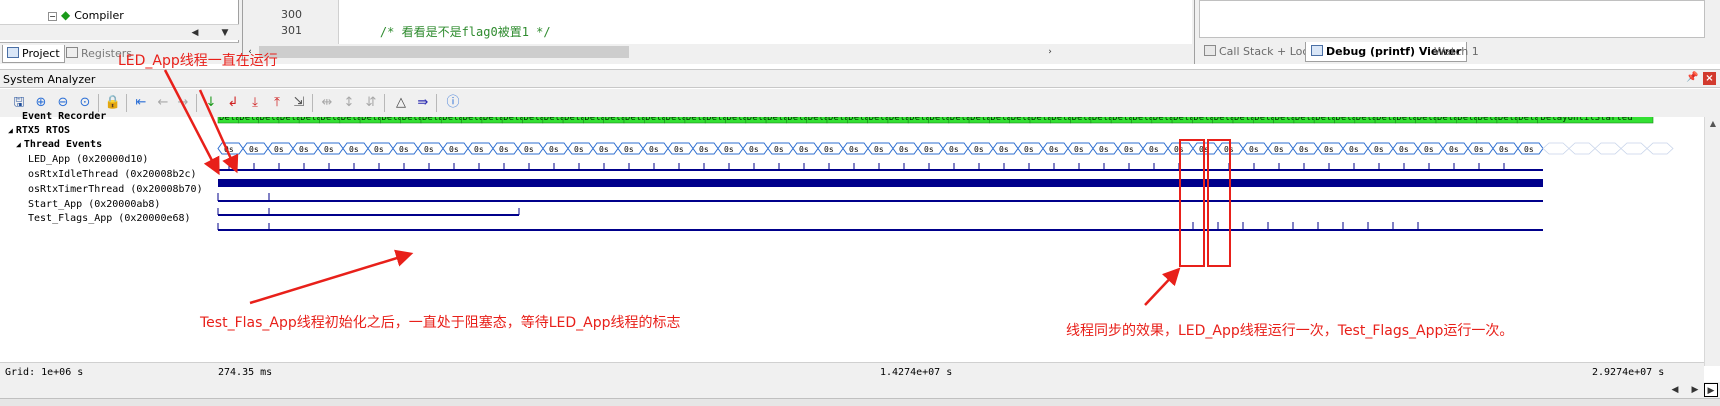 Image resolution: width=1720 pixels, height=406 pixels. Describe the element at coordinates (41, 103) in the screenshot. I see `zoom-in-icon: ⊕` at that location.